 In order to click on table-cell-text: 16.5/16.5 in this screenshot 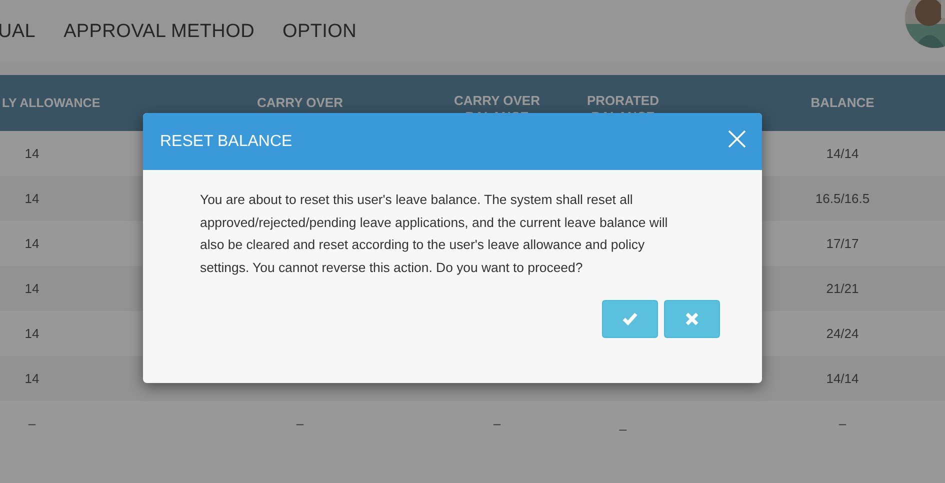, I will do `click(842, 198)`.